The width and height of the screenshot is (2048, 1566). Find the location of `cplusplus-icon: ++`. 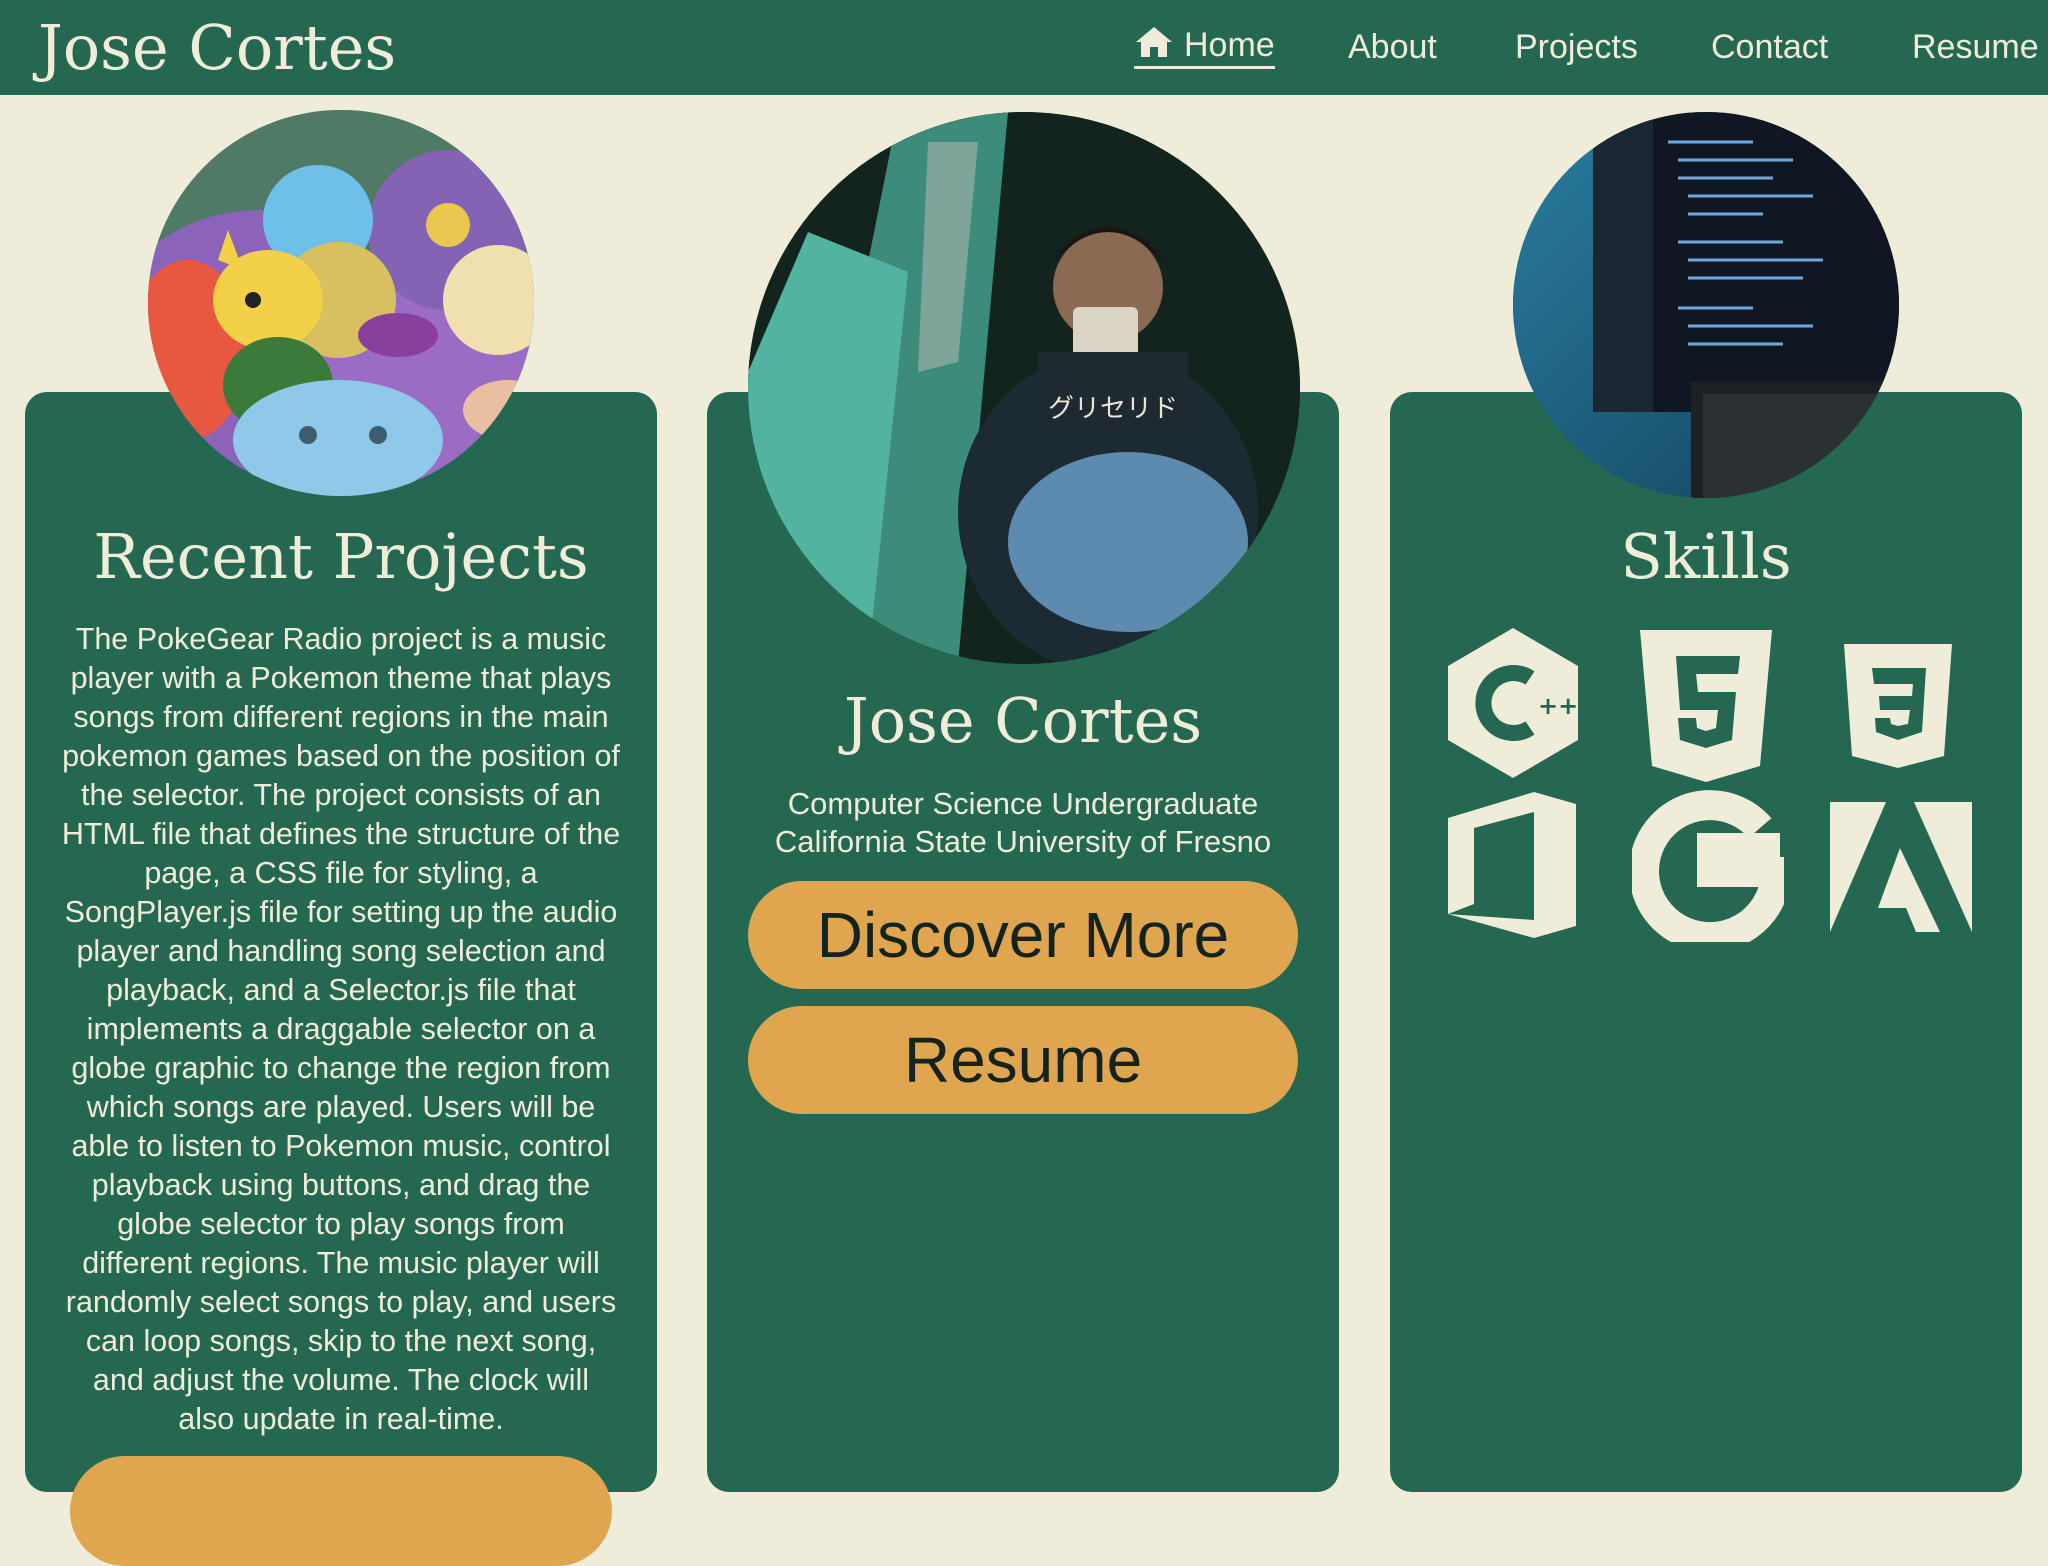

cplusplus-icon: ++ is located at coordinates (1513, 703).